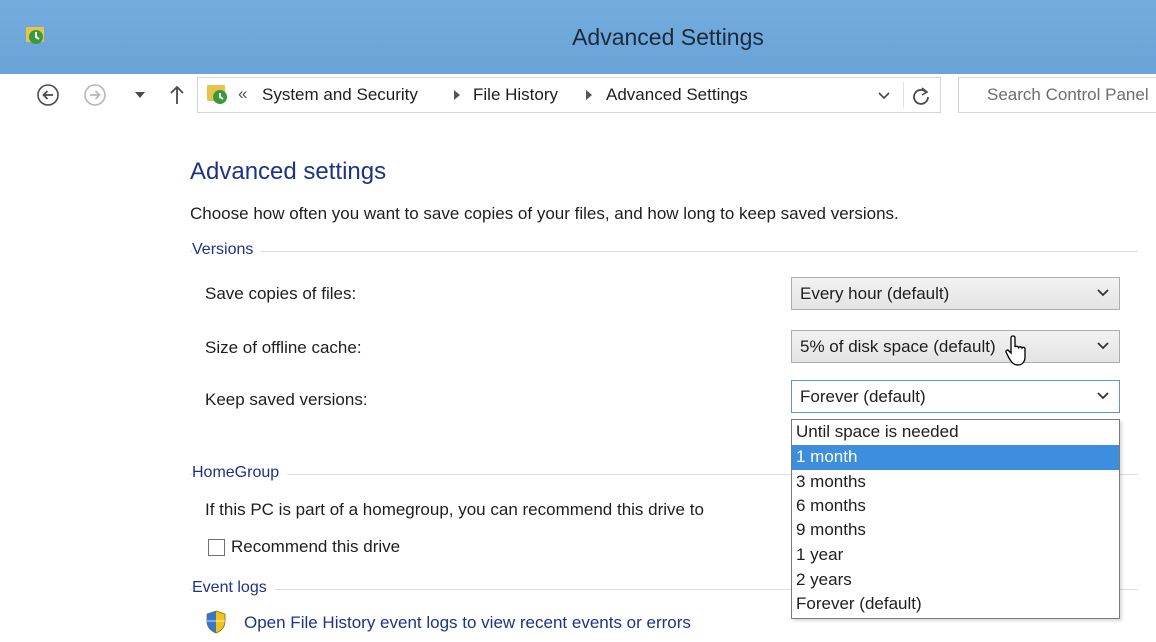  I want to click on search-input: Search Control Panel, so click(1057, 95).